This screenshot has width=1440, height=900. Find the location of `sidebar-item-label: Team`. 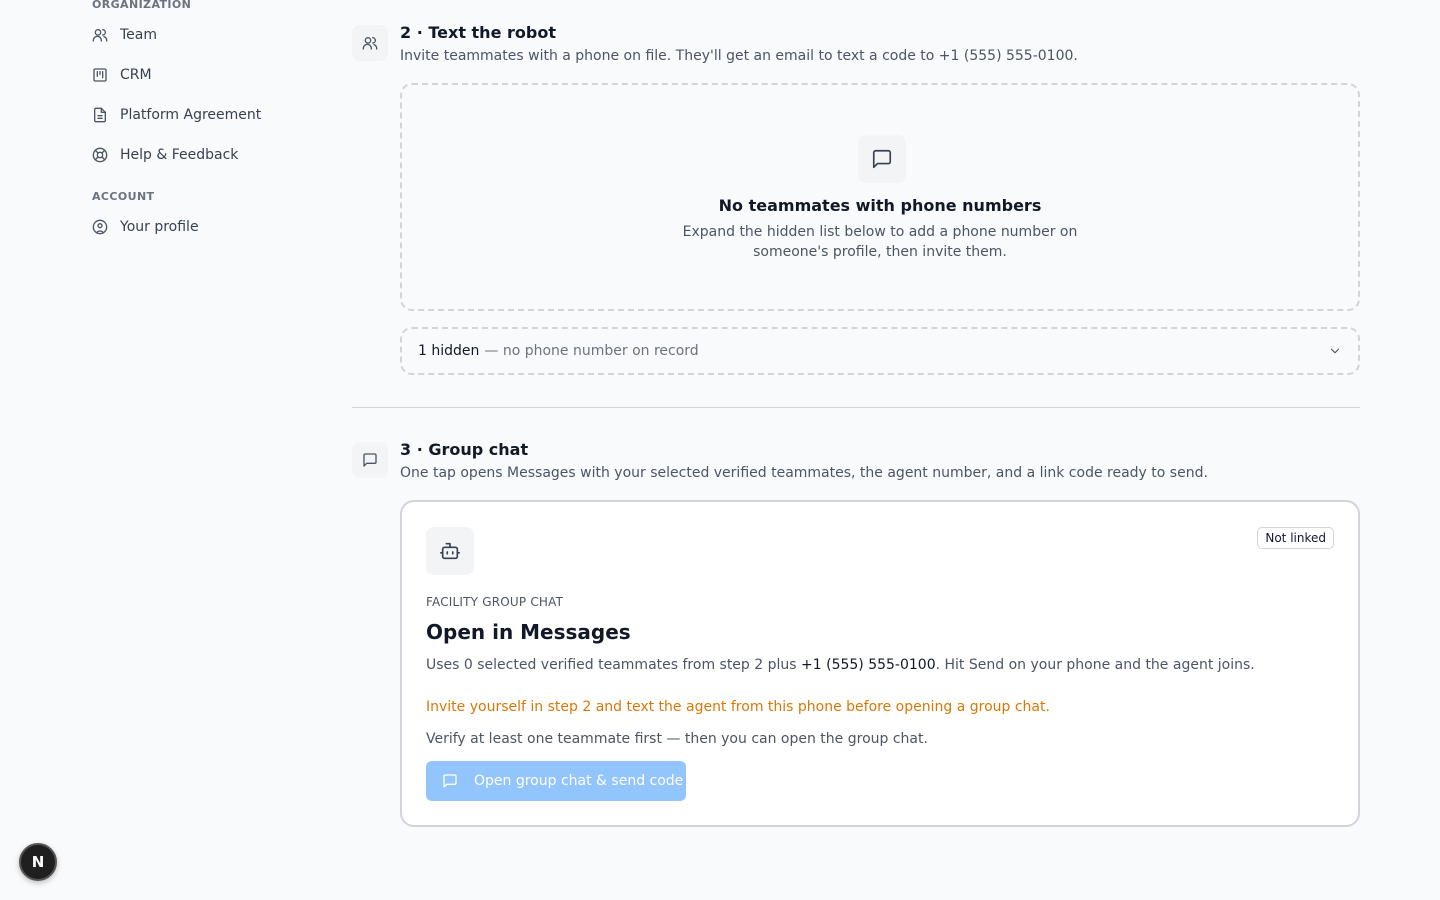

sidebar-item-label: Team is located at coordinates (139, 35).